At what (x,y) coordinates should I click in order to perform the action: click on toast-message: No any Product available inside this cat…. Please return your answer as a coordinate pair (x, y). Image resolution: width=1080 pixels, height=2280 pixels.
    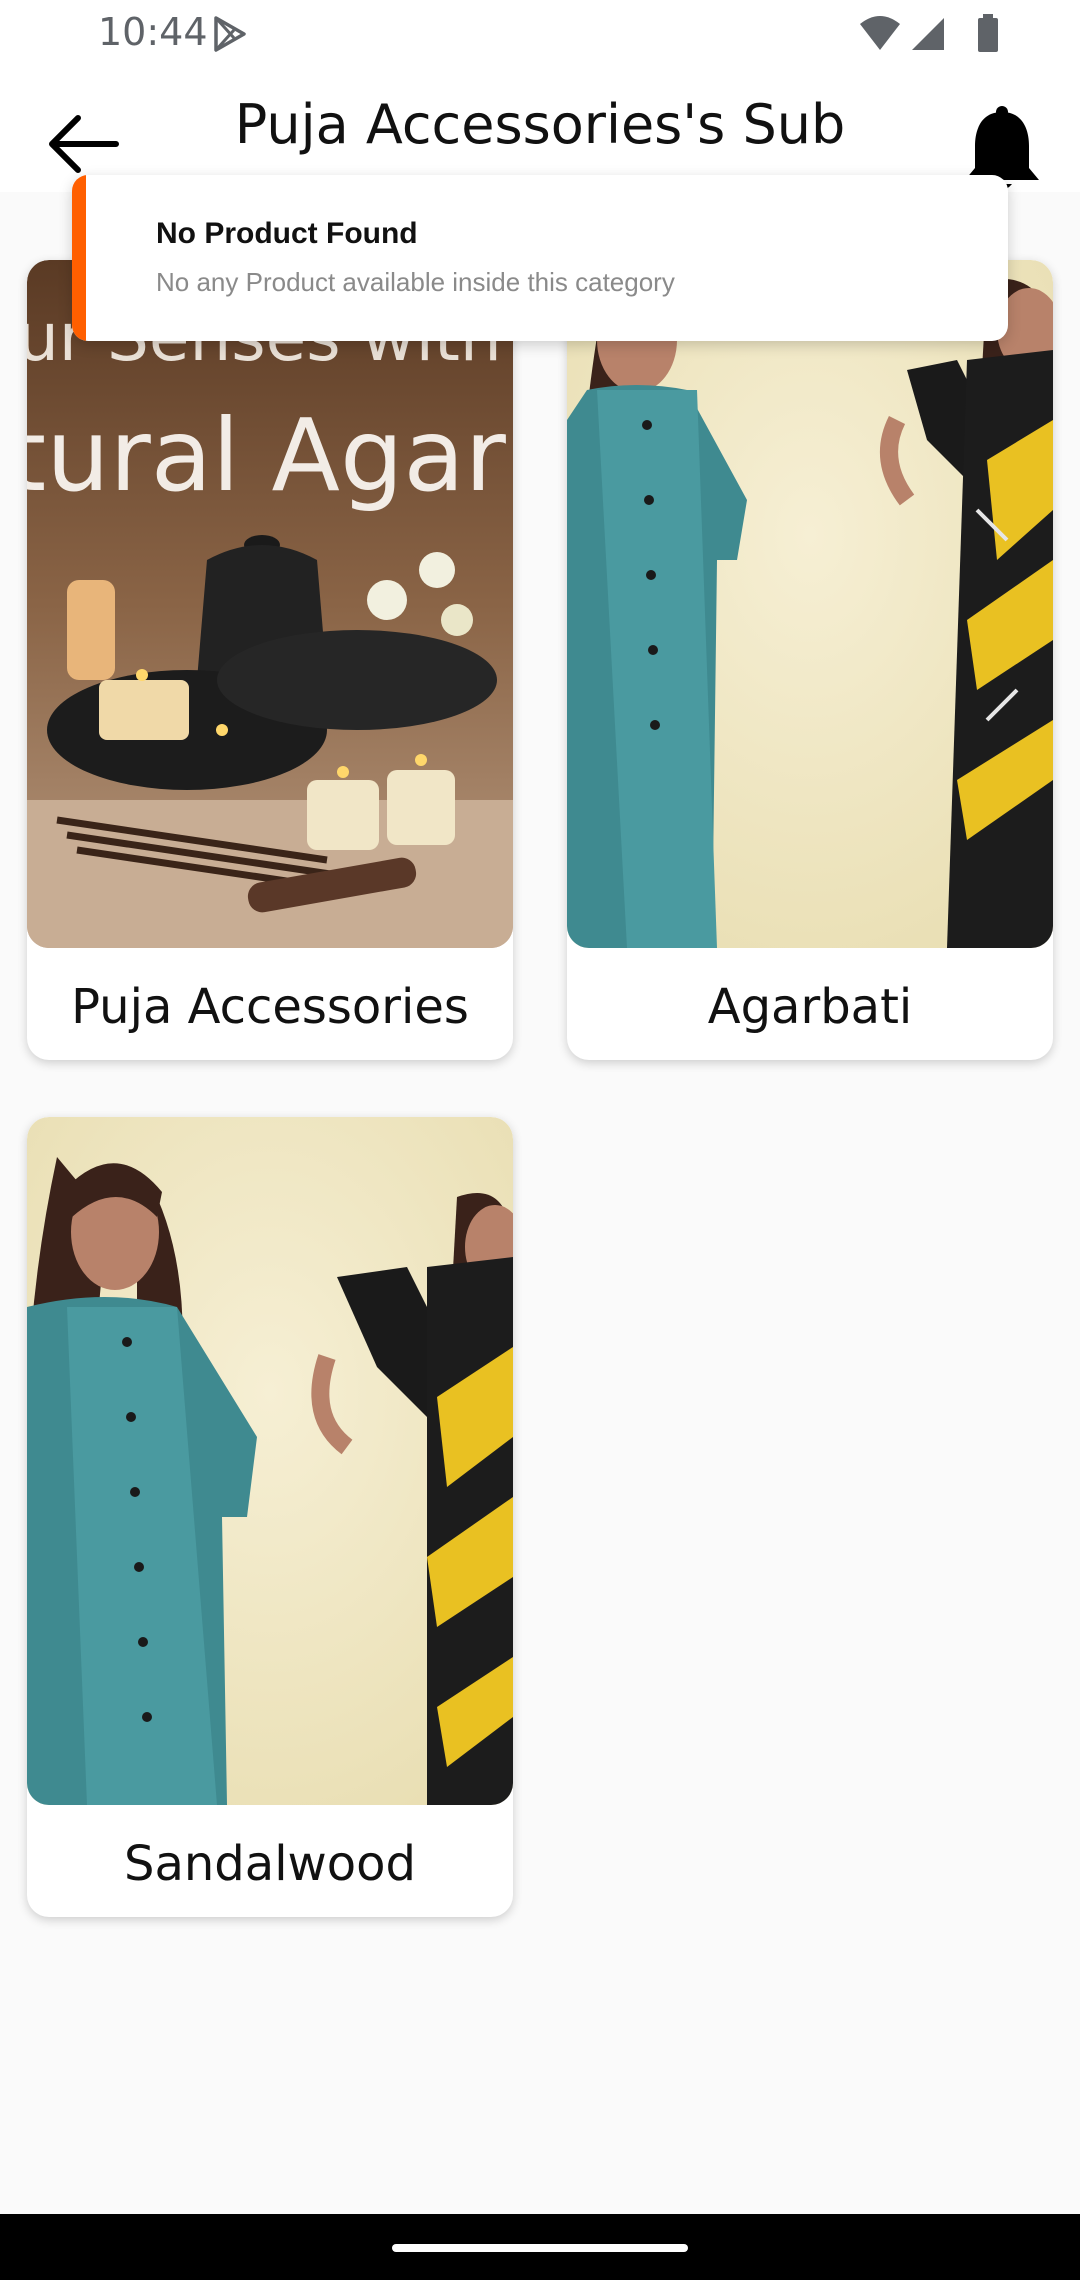
    Looking at the image, I should click on (415, 282).